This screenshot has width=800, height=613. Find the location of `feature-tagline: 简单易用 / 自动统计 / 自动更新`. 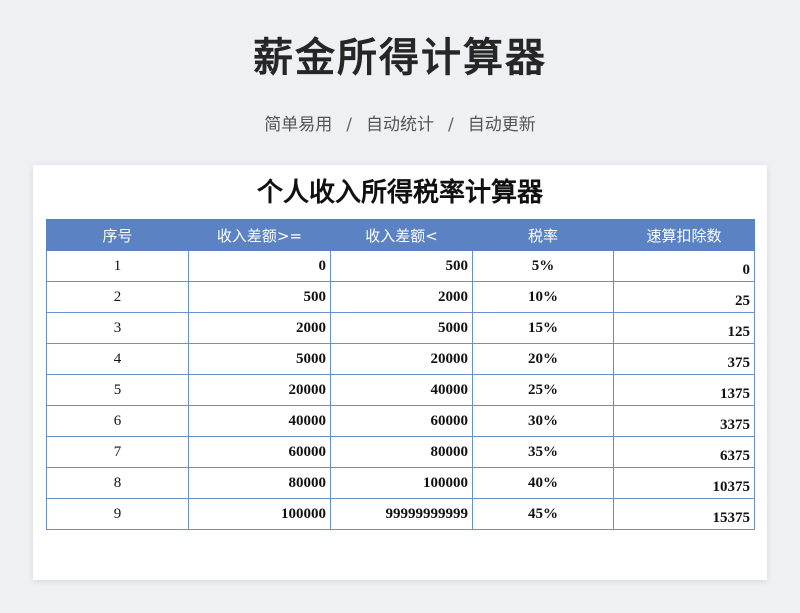

feature-tagline: 简单易用 / 自动统计 / 自动更新 is located at coordinates (400, 125).